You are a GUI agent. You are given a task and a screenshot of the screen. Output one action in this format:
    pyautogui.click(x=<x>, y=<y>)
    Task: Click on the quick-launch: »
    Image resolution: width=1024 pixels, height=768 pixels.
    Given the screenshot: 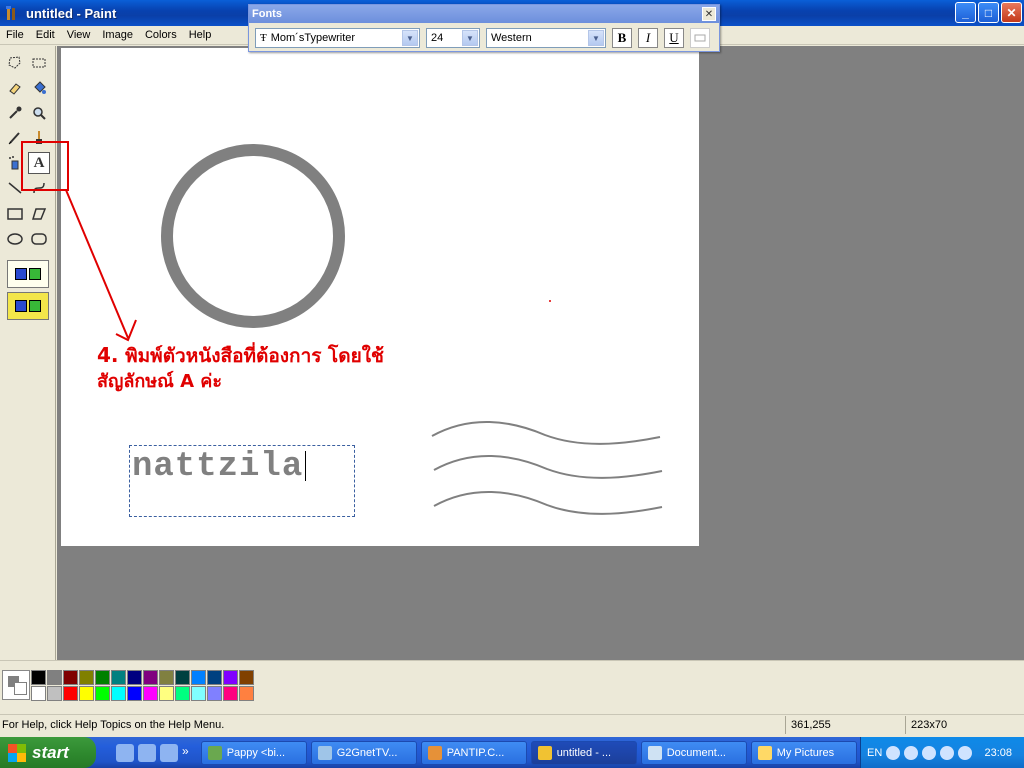 What is the action you would take?
    pyautogui.click(x=152, y=752)
    